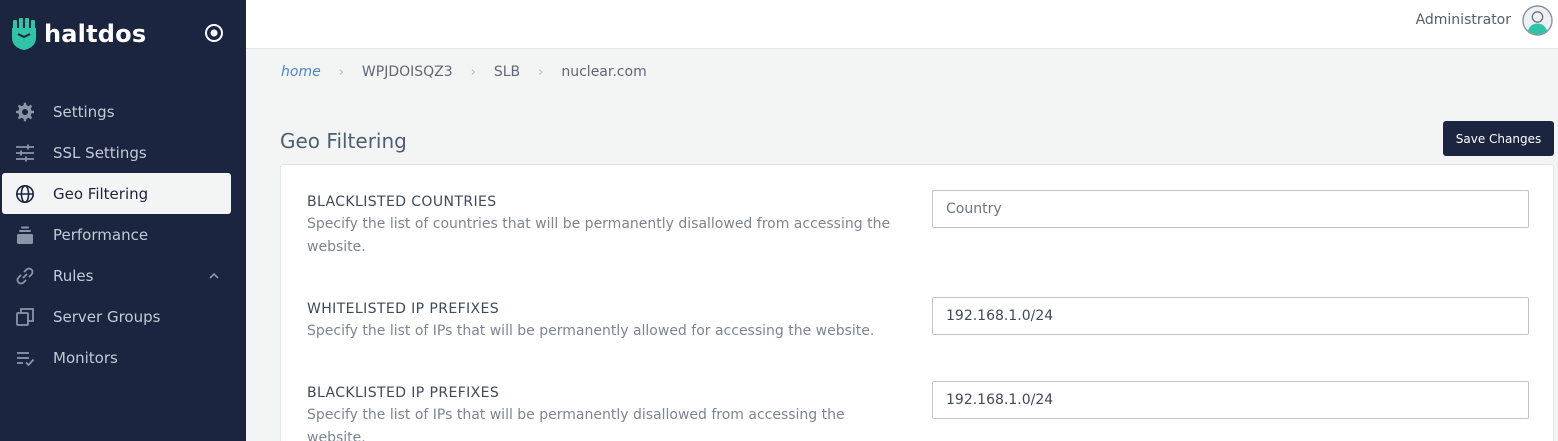  What do you see at coordinates (604, 72) in the screenshot?
I see `breadcrumb-item: nuclear.com` at bounding box center [604, 72].